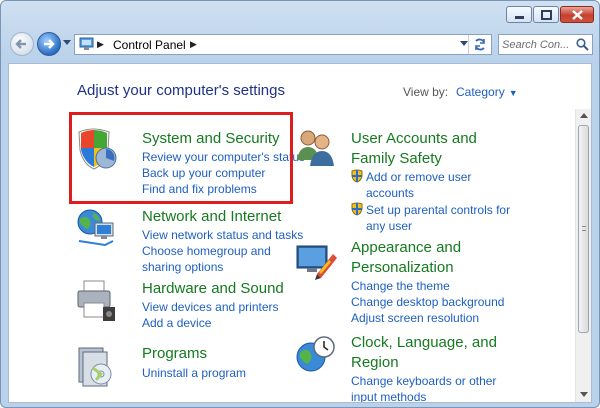 The image size is (600, 408). What do you see at coordinates (95, 228) in the screenshot?
I see `globe-network-icon` at bounding box center [95, 228].